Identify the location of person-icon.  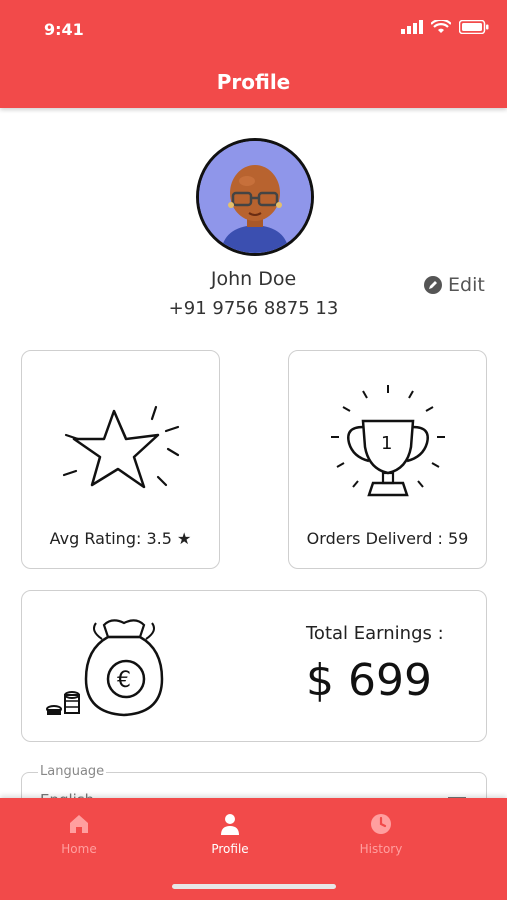
(230, 824).